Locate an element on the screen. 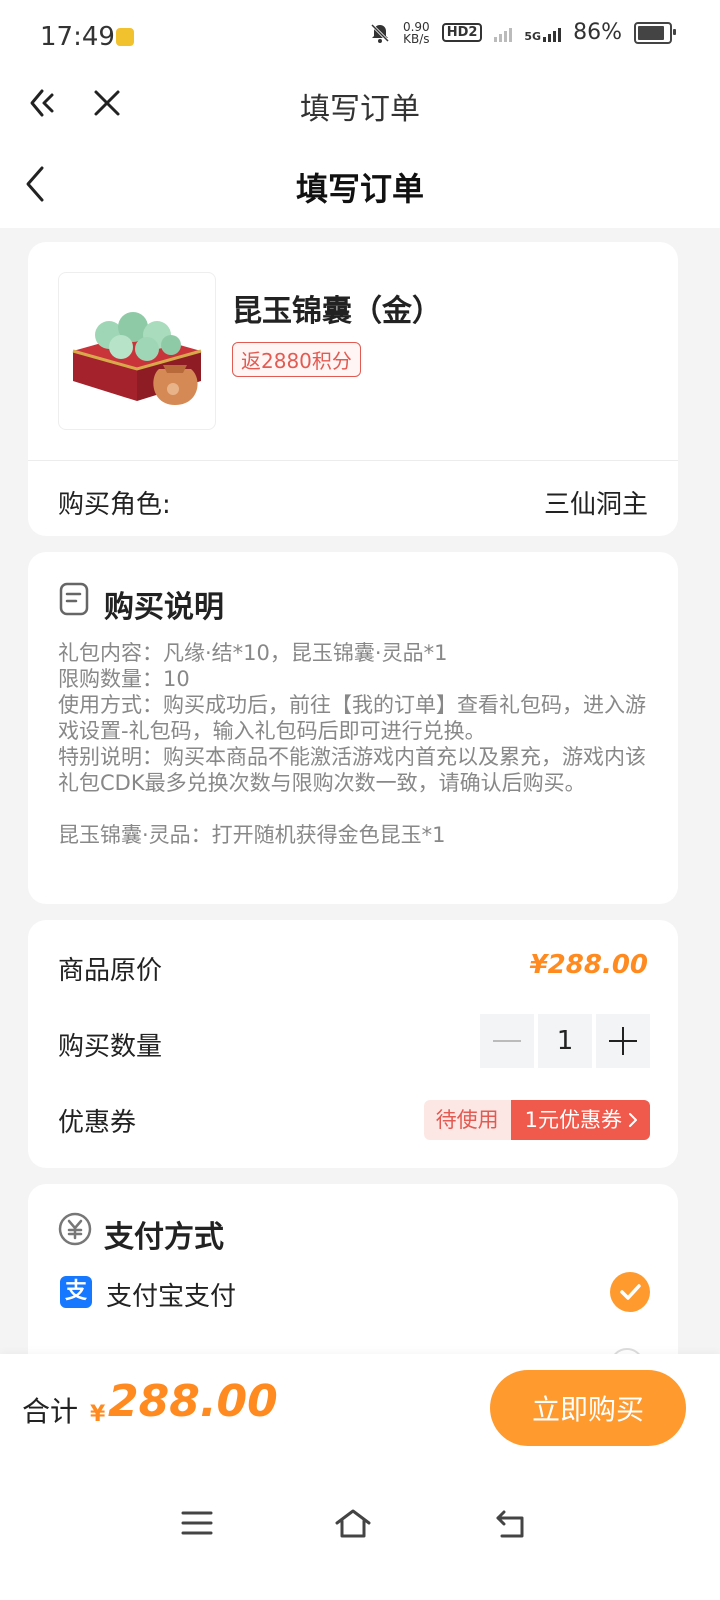  system-nav-bar is located at coordinates (360, 1533).